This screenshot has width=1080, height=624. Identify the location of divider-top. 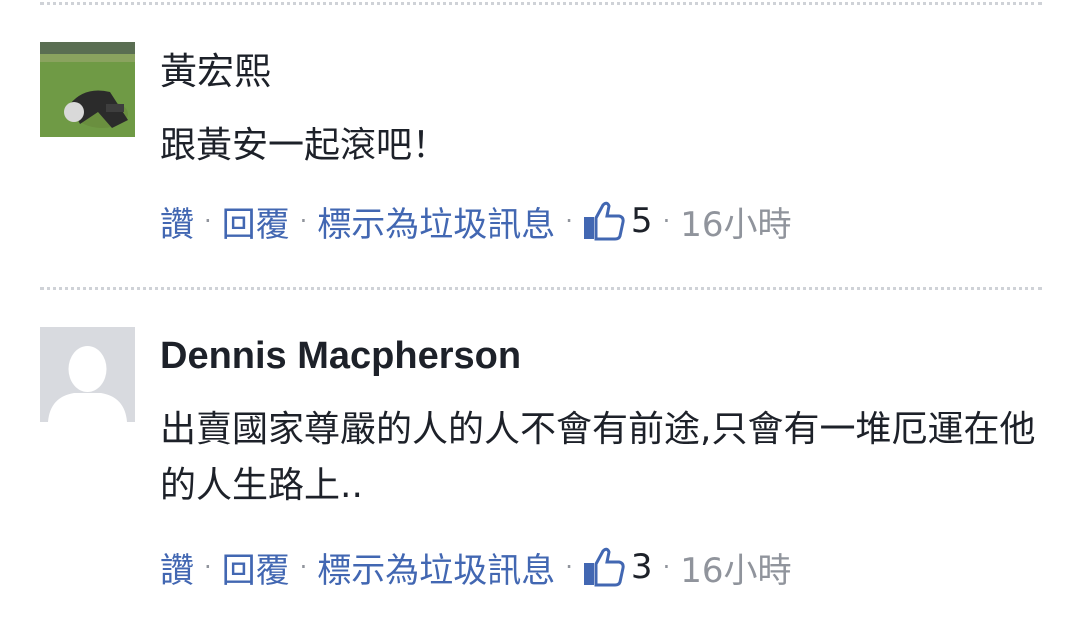
(541, 3).